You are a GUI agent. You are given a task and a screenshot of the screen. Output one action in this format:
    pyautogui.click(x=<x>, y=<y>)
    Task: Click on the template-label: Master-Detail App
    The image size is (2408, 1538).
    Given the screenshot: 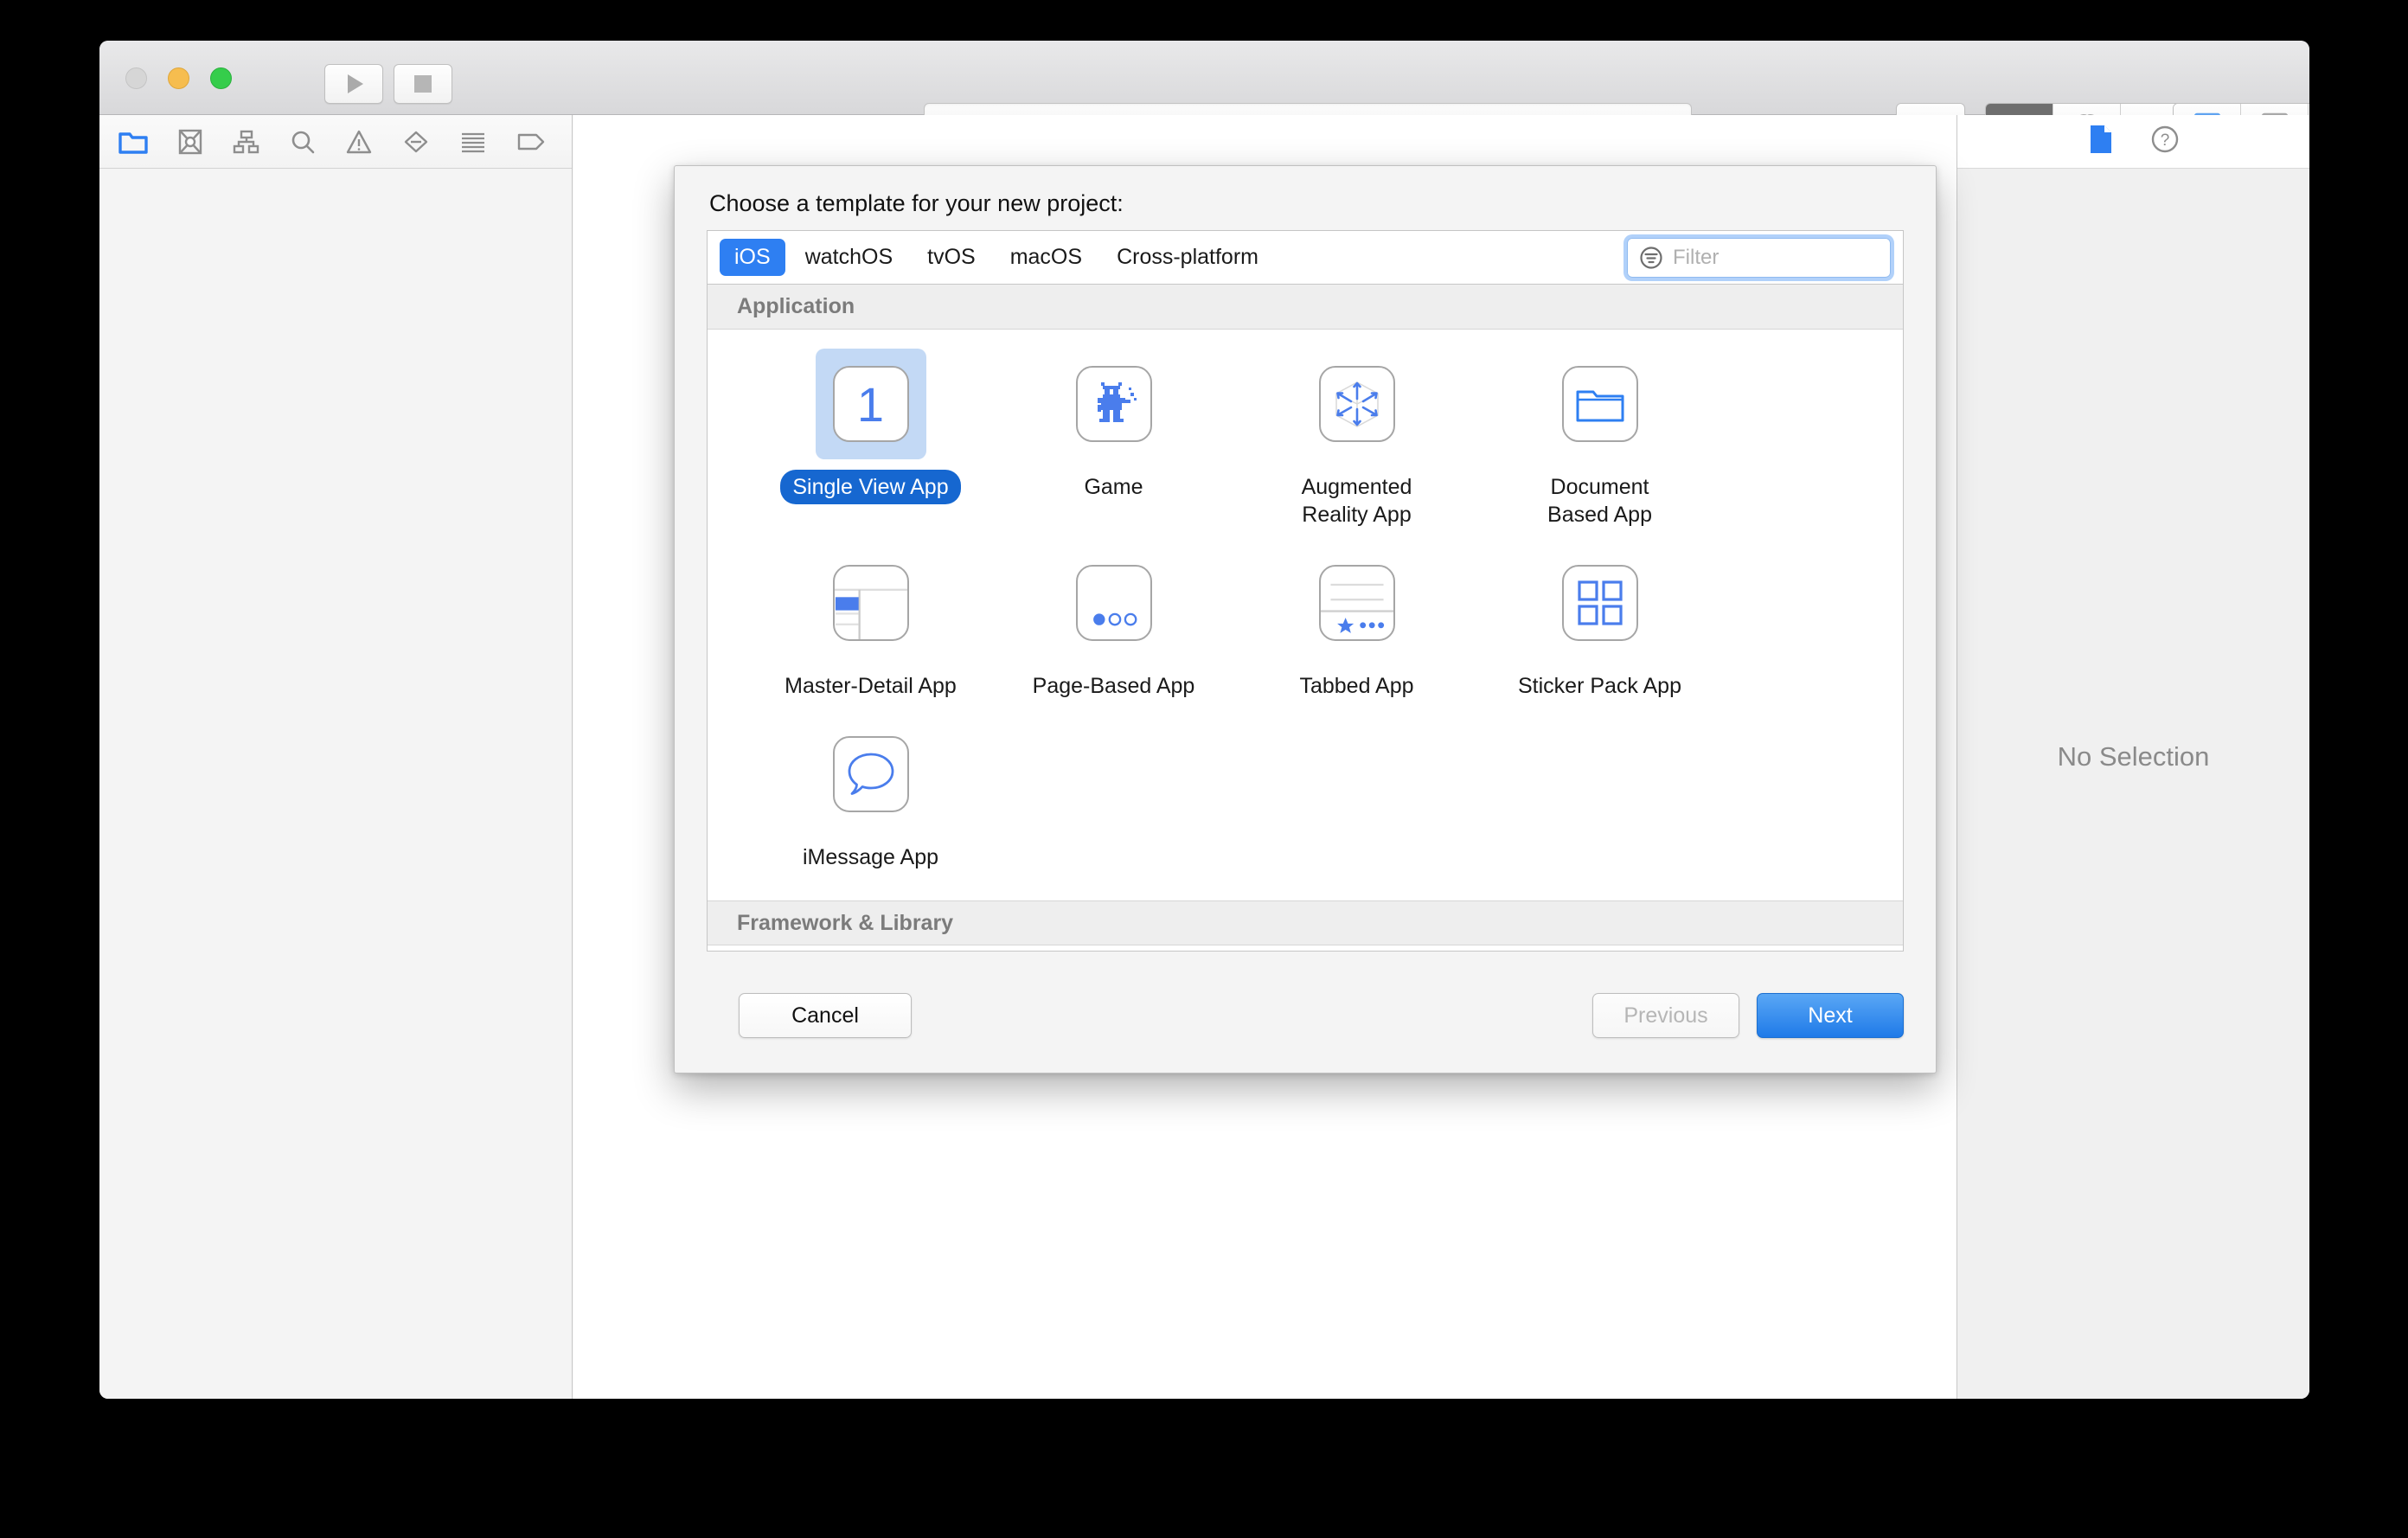 What is the action you would take?
    pyautogui.click(x=871, y=686)
    